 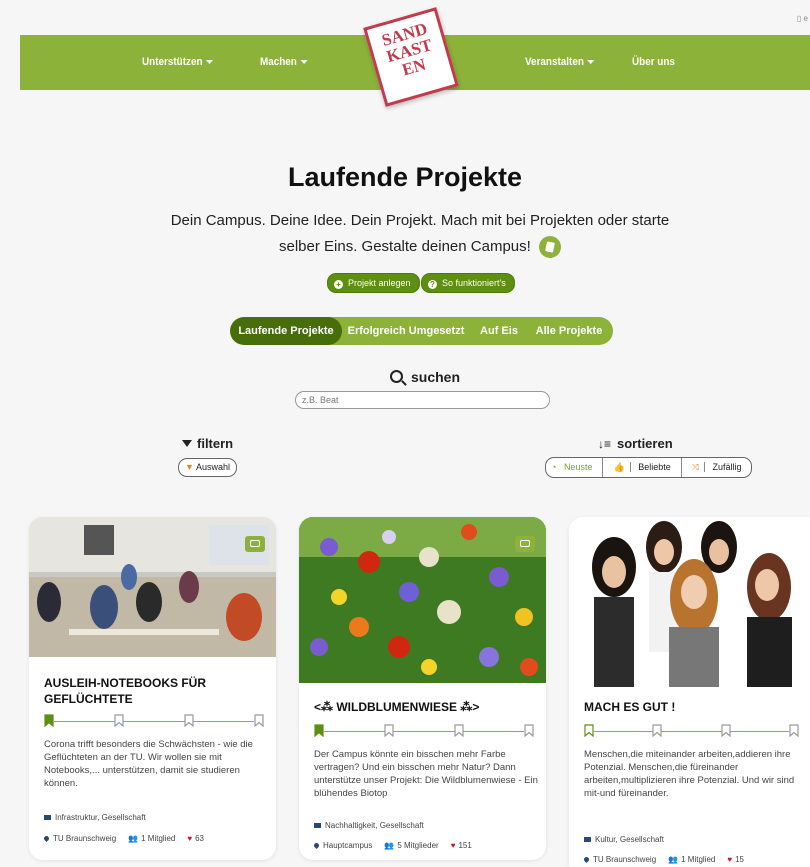 What do you see at coordinates (554, 62) in the screenshot?
I see `nav-label: Veranstalten` at bounding box center [554, 62].